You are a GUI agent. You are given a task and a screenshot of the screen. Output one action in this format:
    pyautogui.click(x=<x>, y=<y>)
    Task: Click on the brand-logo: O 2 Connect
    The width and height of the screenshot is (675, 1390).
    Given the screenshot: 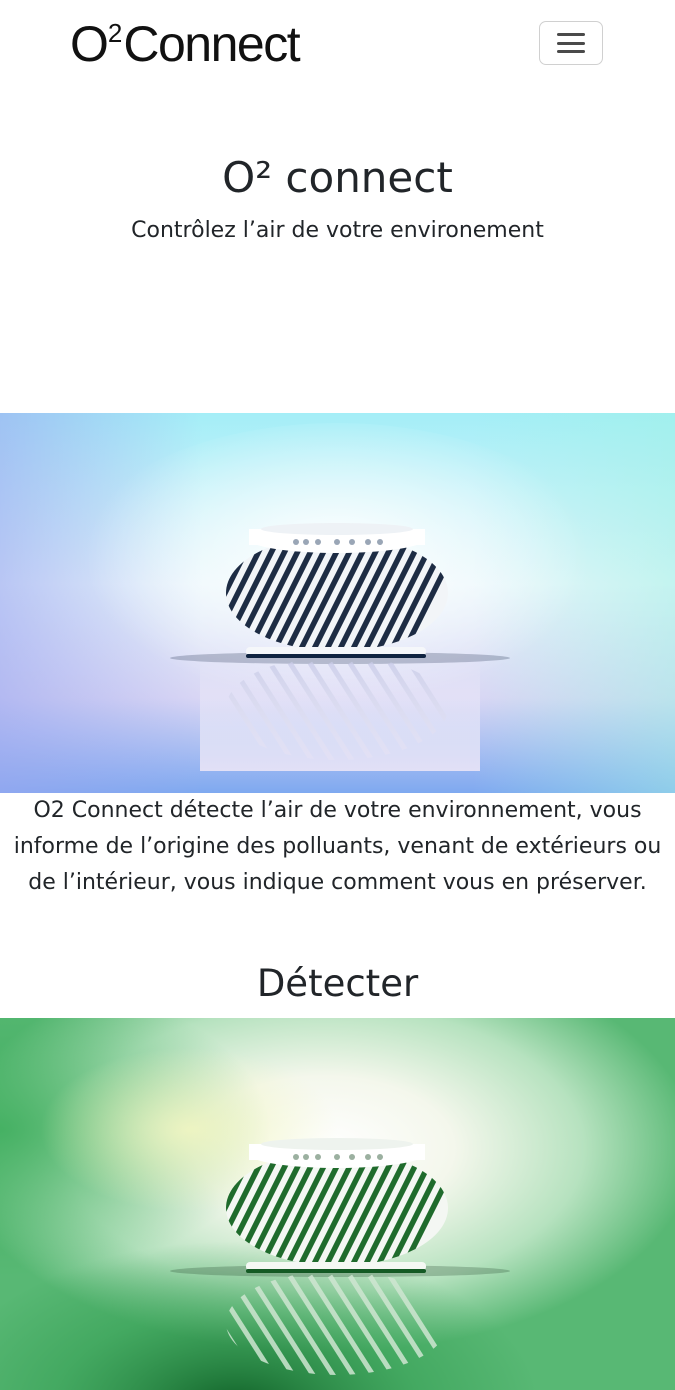 What is the action you would take?
    pyautogui.click(x=185, y=44)
    